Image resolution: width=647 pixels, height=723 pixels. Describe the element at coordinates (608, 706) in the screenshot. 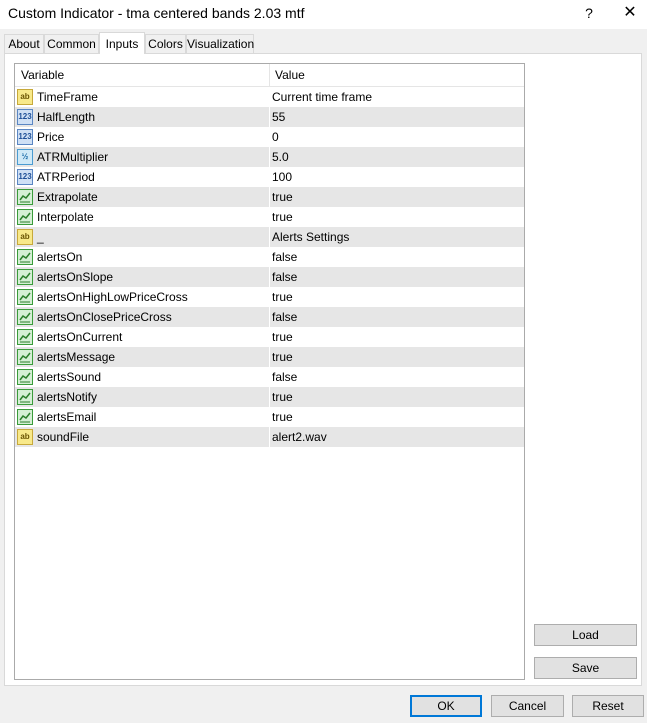

I see `reset-button: Reset` at that location.